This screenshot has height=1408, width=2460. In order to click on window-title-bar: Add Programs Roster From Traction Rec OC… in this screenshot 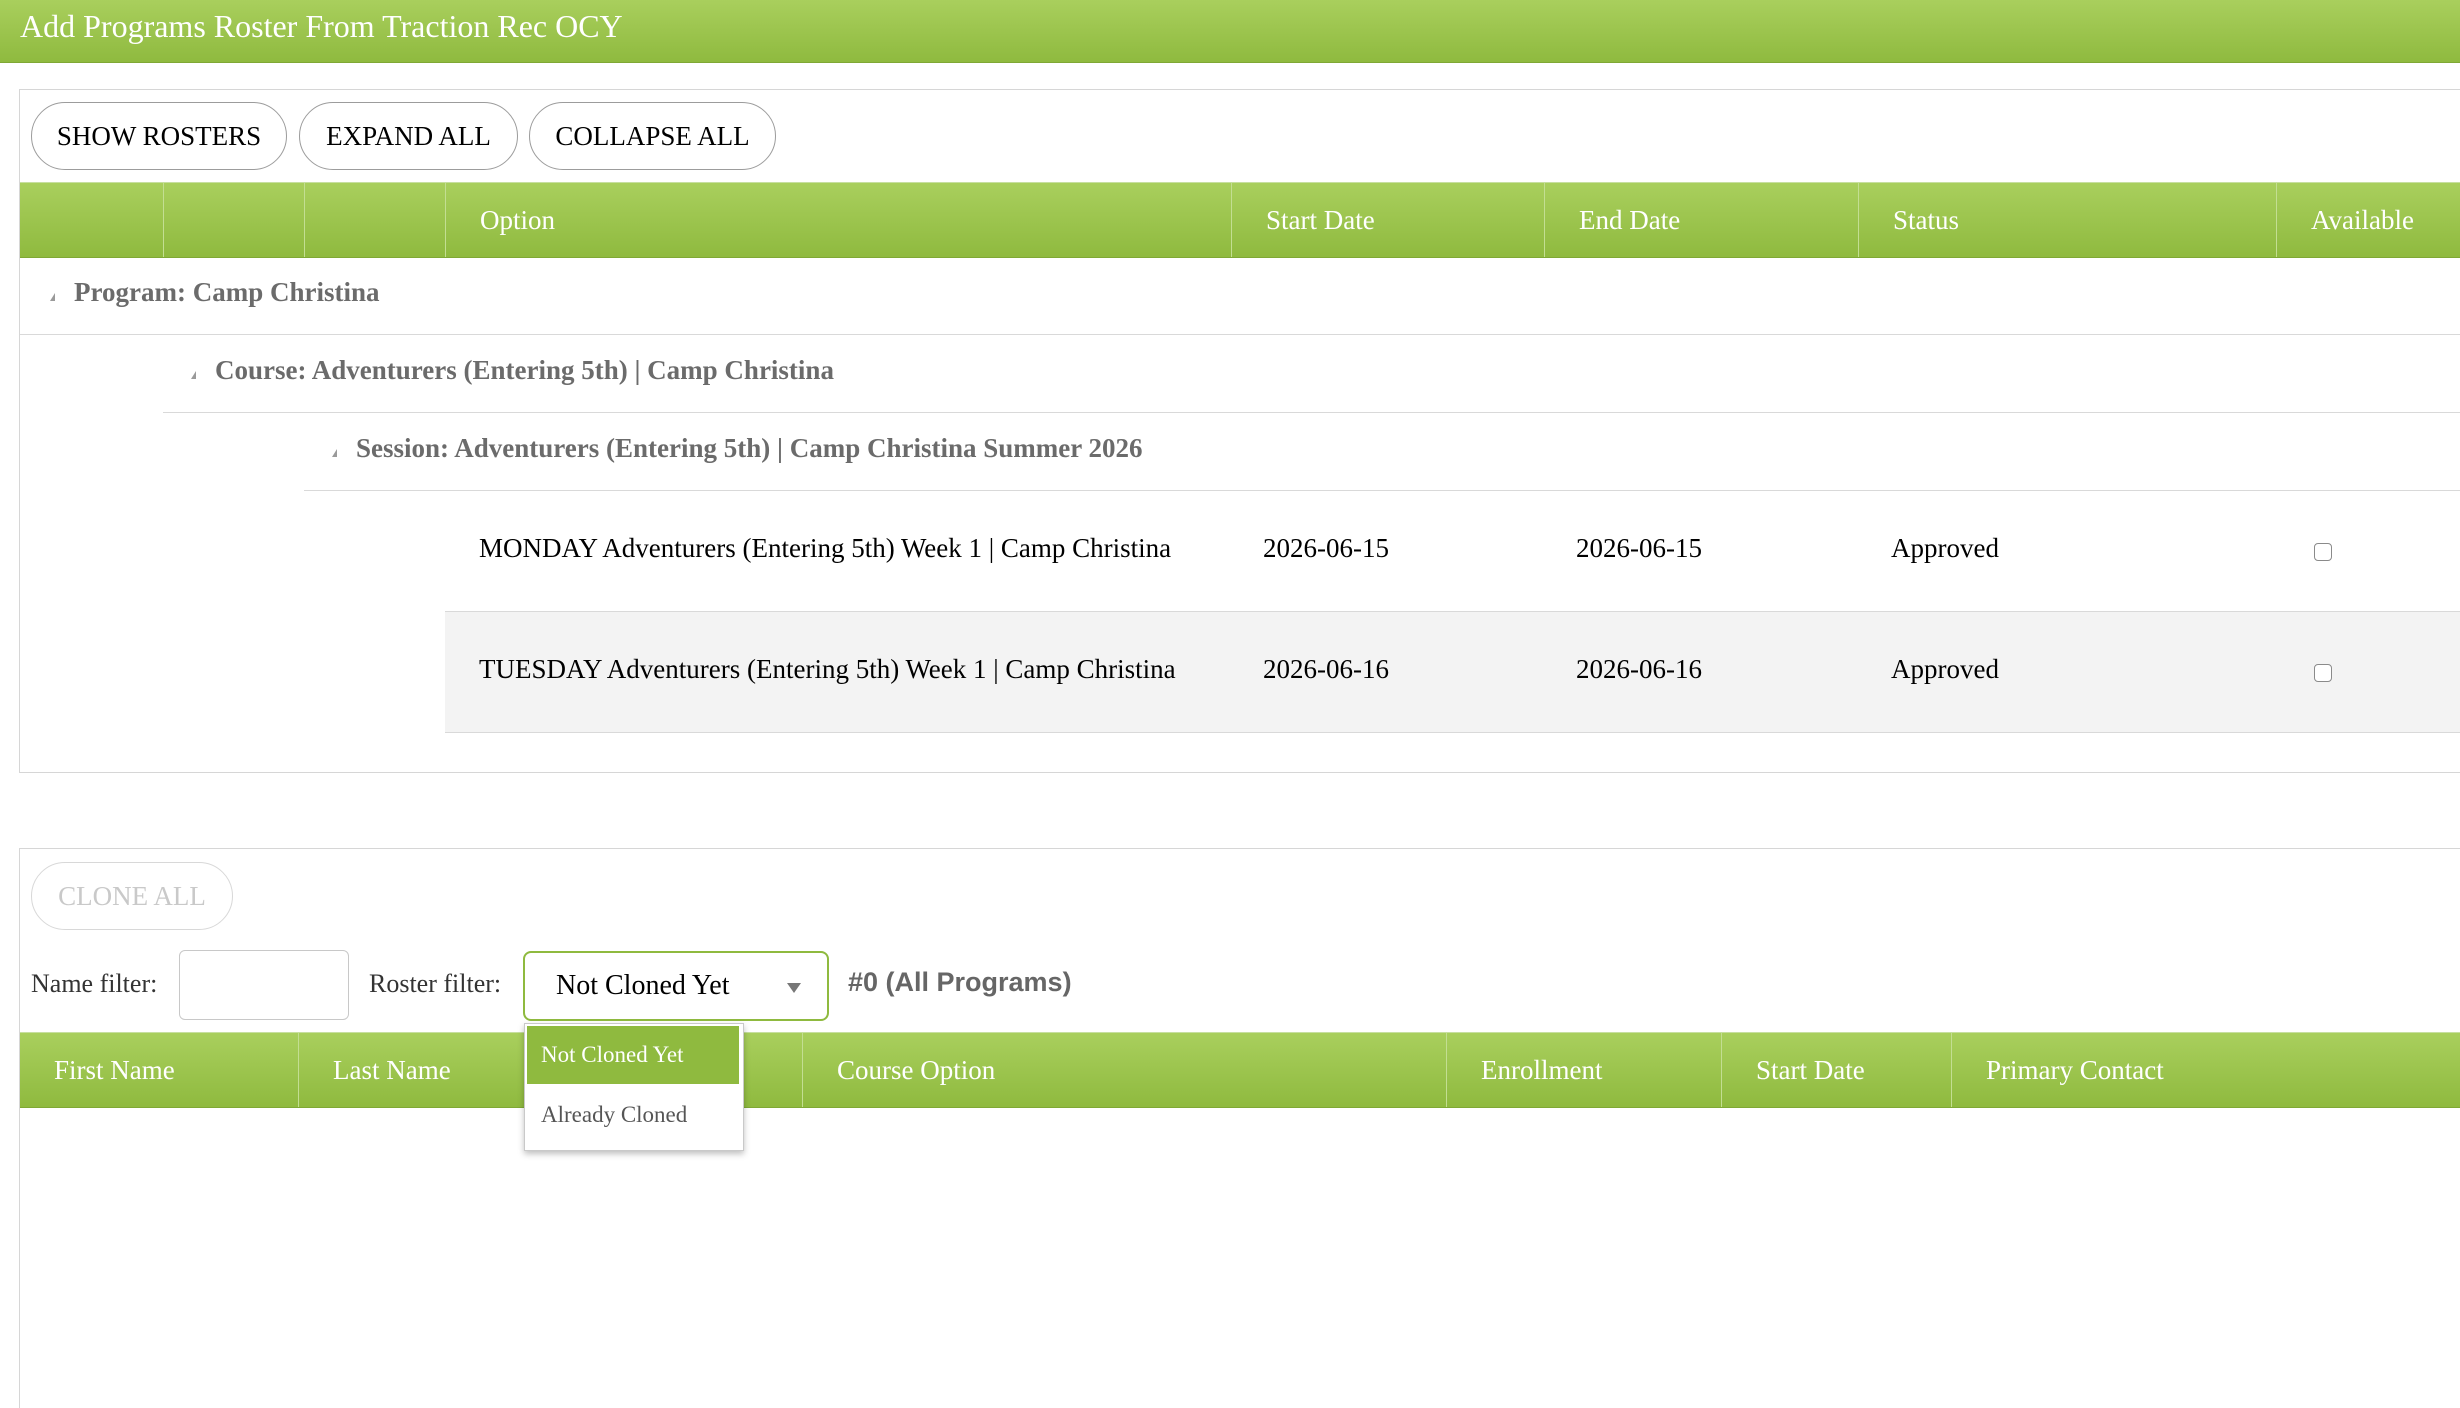, I will do `click(1230, 31)`.